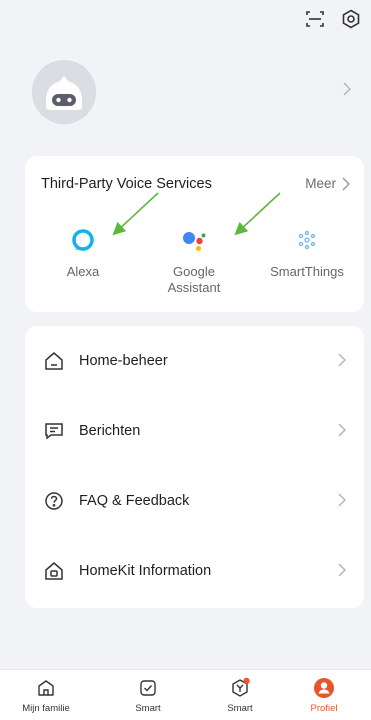 This screenshot has width=371, height=720. Describe the element at coordinates (185, 91) in the screenshot. I see `profile-row` at that location.